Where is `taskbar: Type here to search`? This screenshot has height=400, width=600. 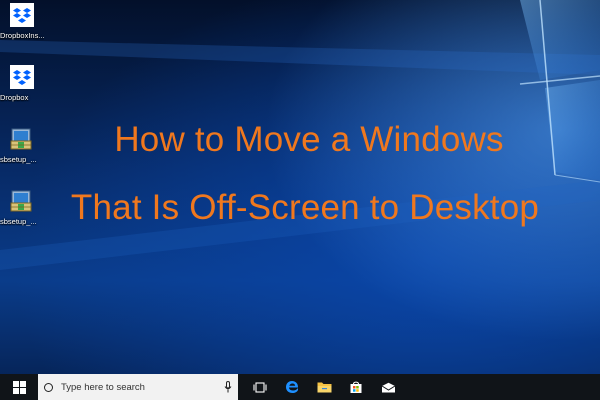
taskbar: Type here to search is located at coordinates (300, 387).